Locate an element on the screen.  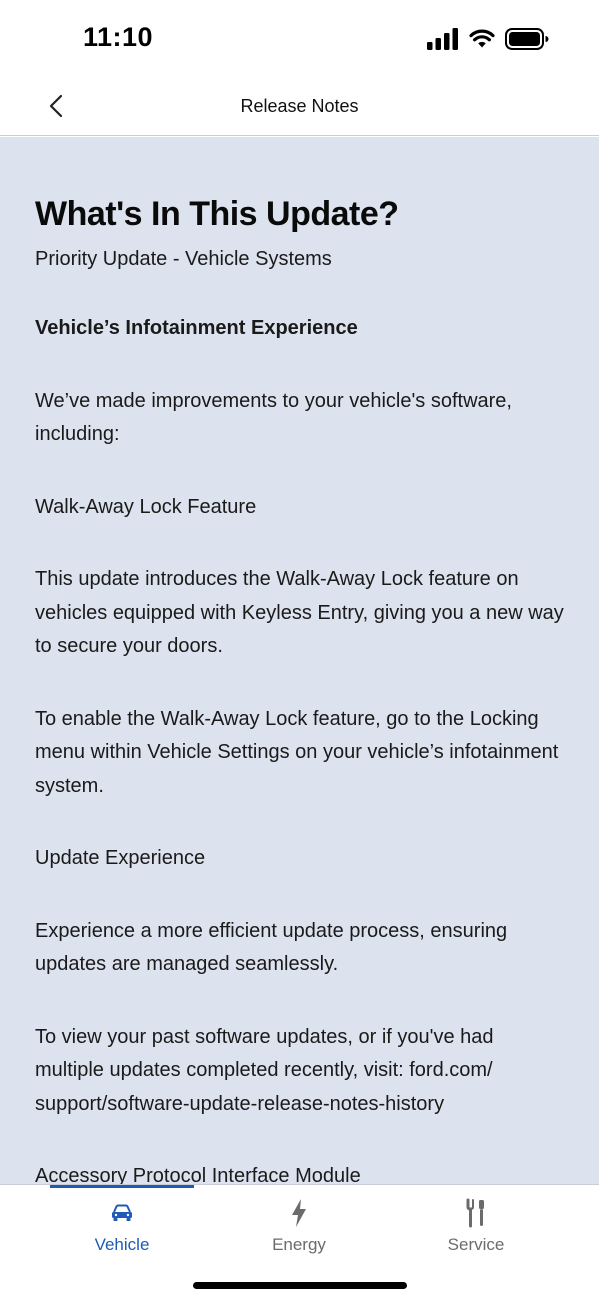
release-note-paragraph: Update Experience is located at coordinates (120, 858).